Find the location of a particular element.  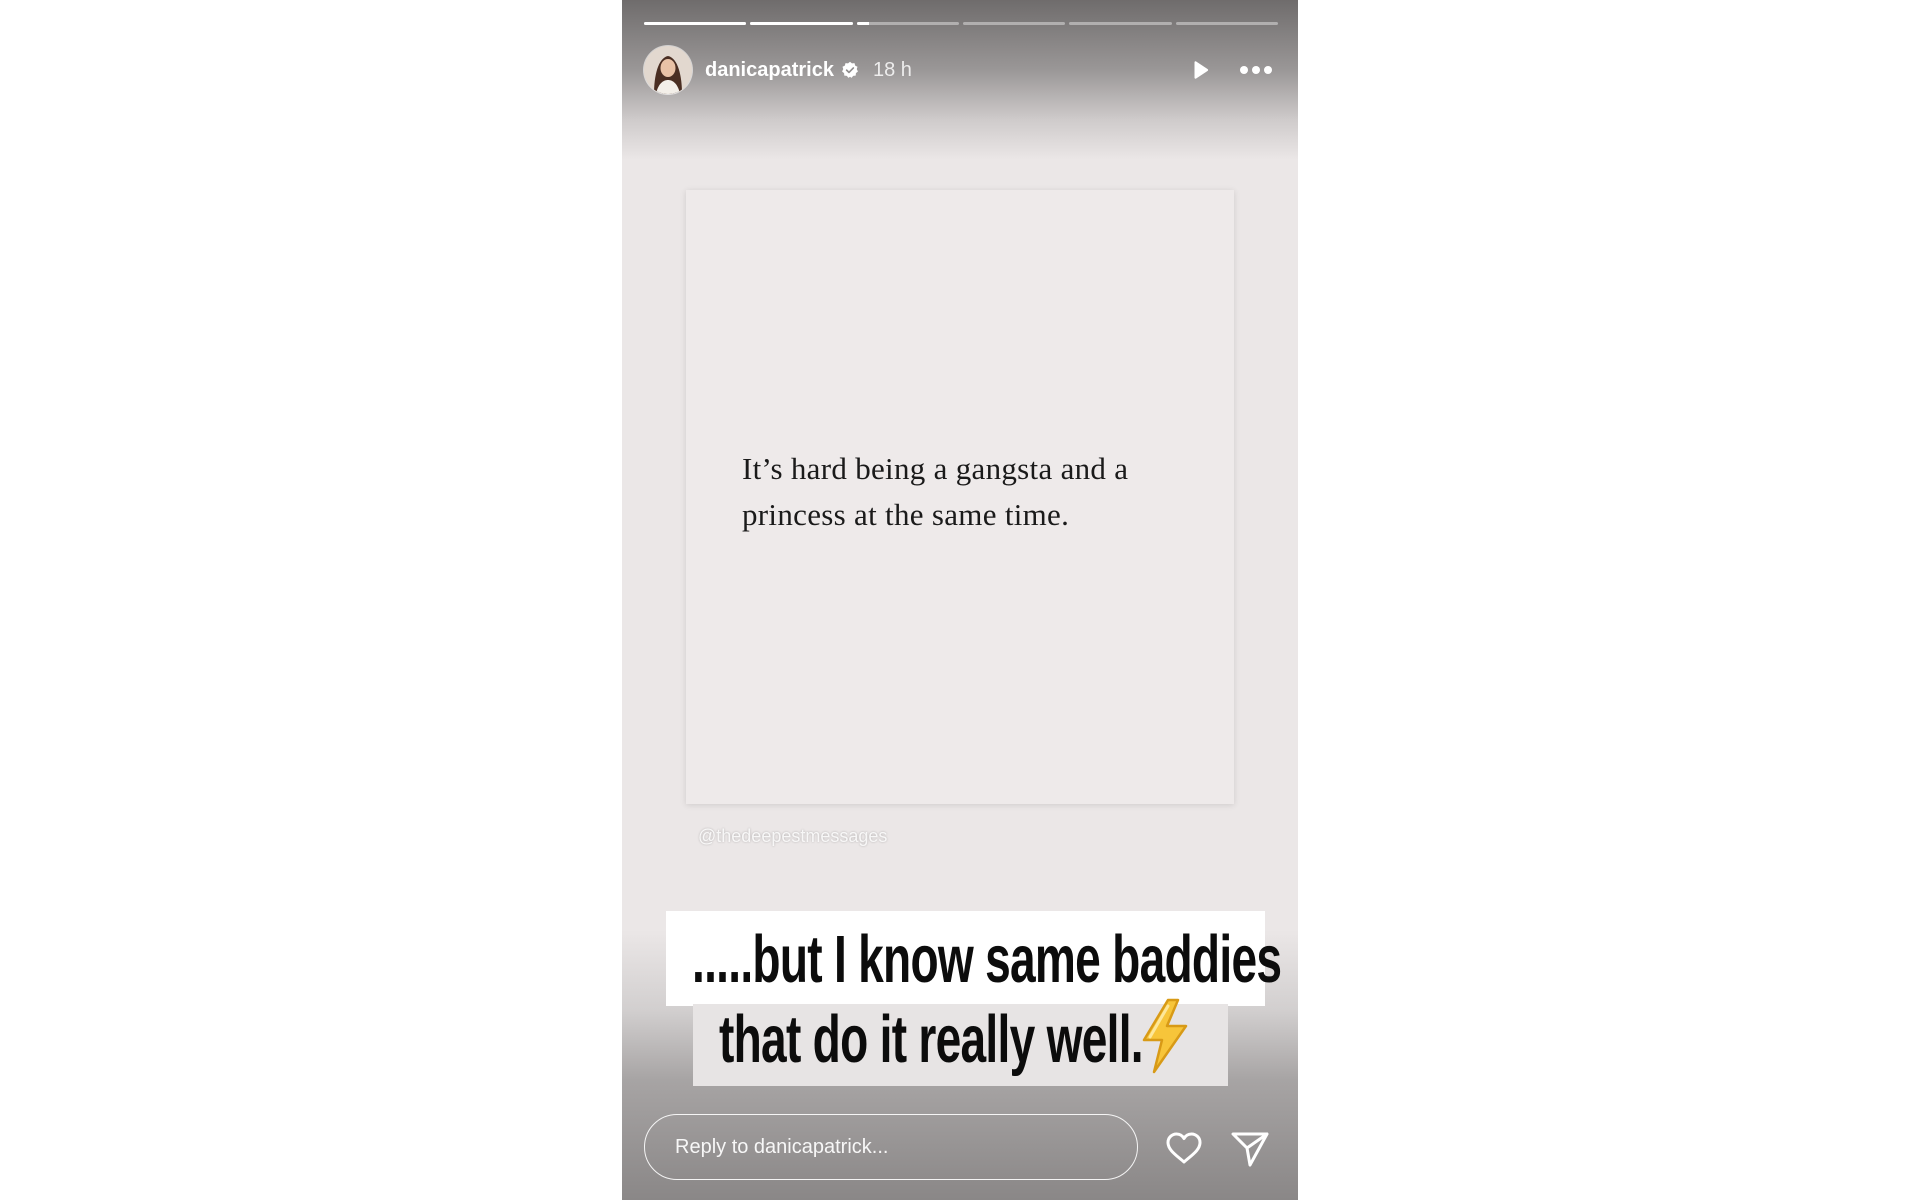

send-icon is located at coordinates (1250, 1149).